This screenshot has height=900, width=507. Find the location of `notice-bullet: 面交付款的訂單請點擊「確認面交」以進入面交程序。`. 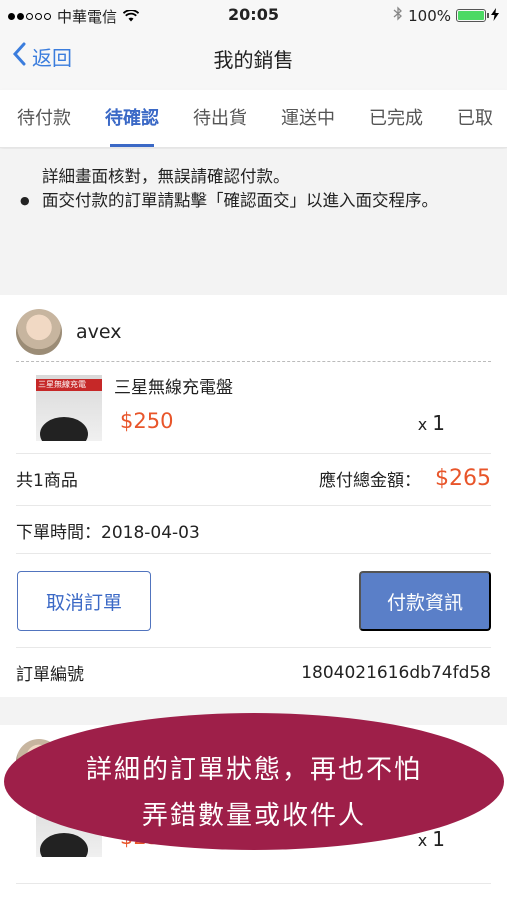

notice-bullet: 面交付款的訂單請點擊「確認面交」以進入面交程序。 is located at coordinates (255, 201).